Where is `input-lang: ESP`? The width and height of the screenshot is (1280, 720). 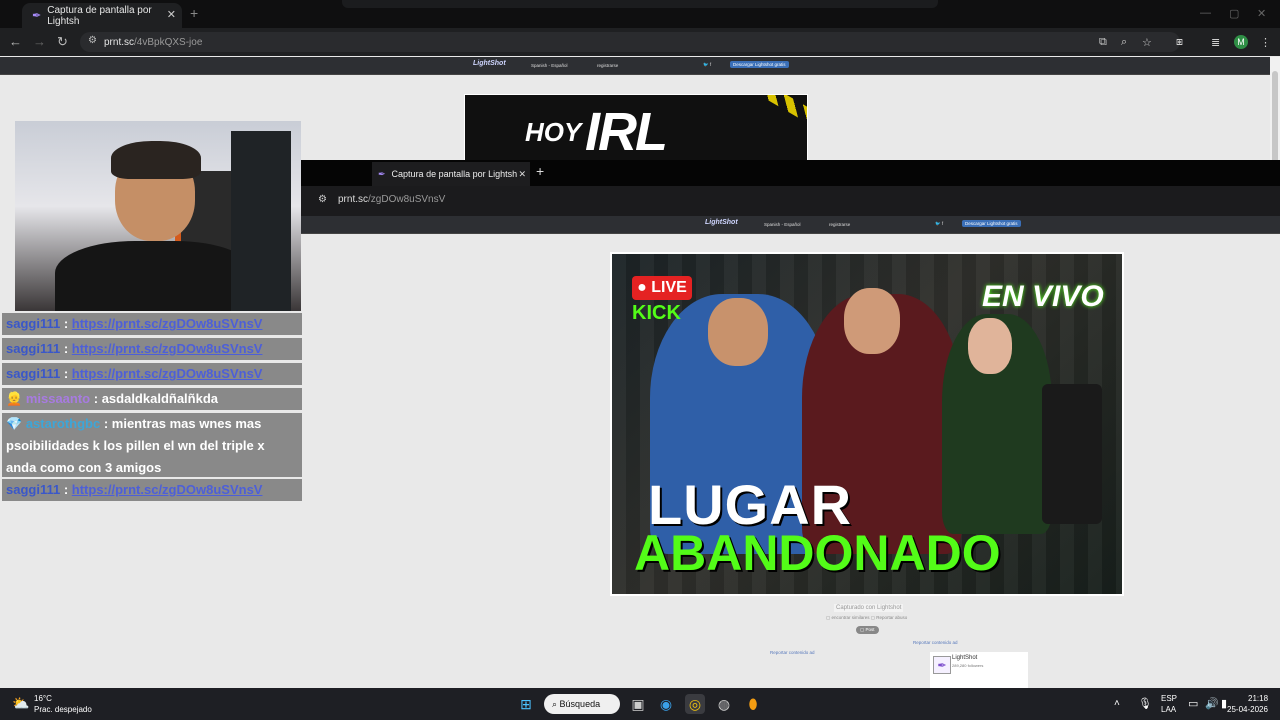
input-lang: ESP is located at coordinates (1169, 698).